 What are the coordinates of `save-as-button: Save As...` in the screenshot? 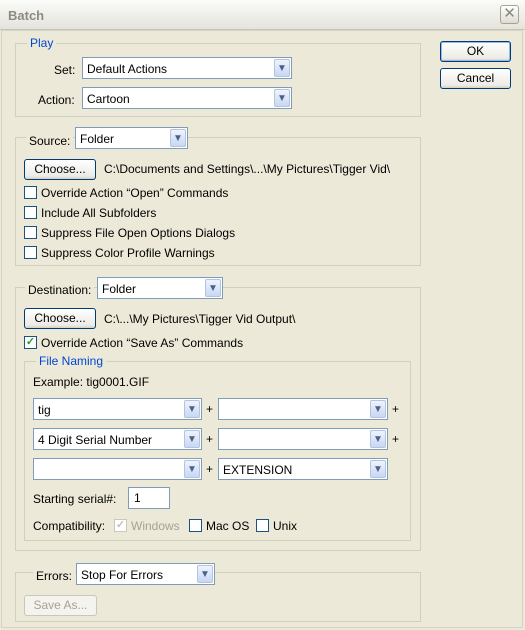 It's located at (60, 605).